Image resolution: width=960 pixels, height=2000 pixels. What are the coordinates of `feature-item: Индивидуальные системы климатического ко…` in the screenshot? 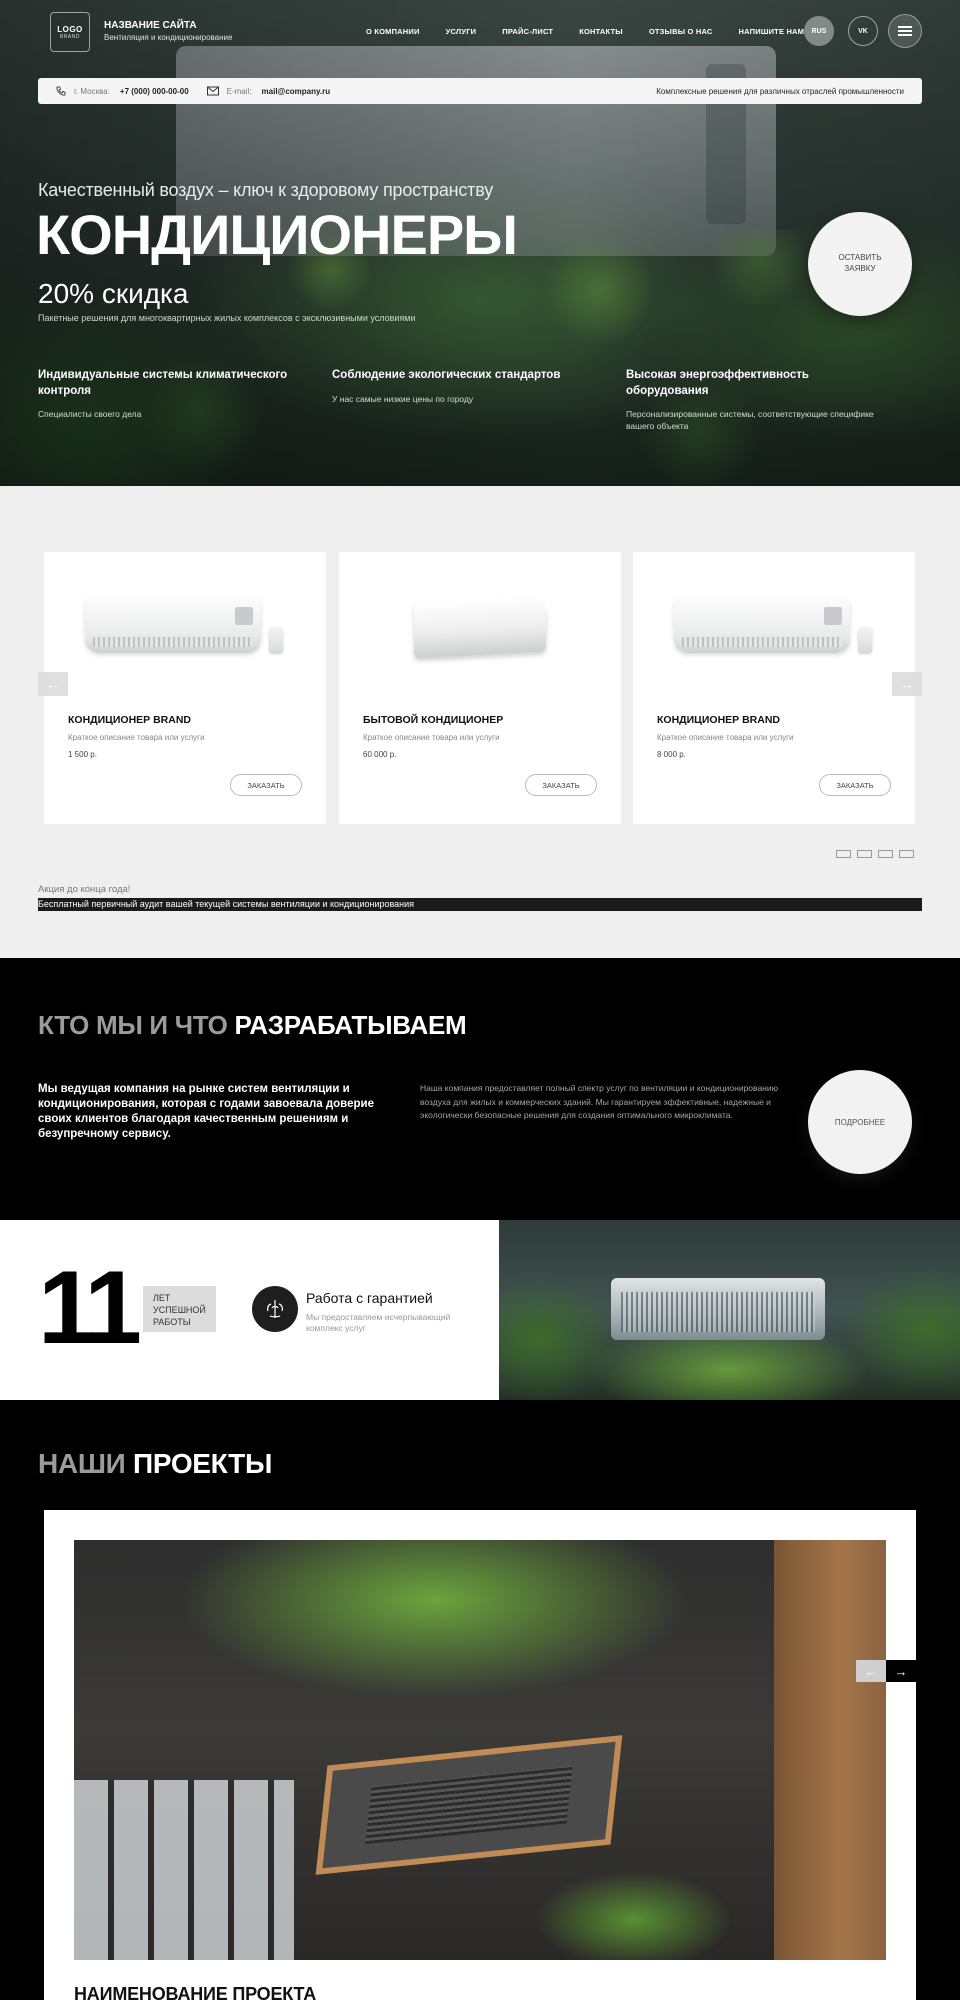 It's located at (163, 394).